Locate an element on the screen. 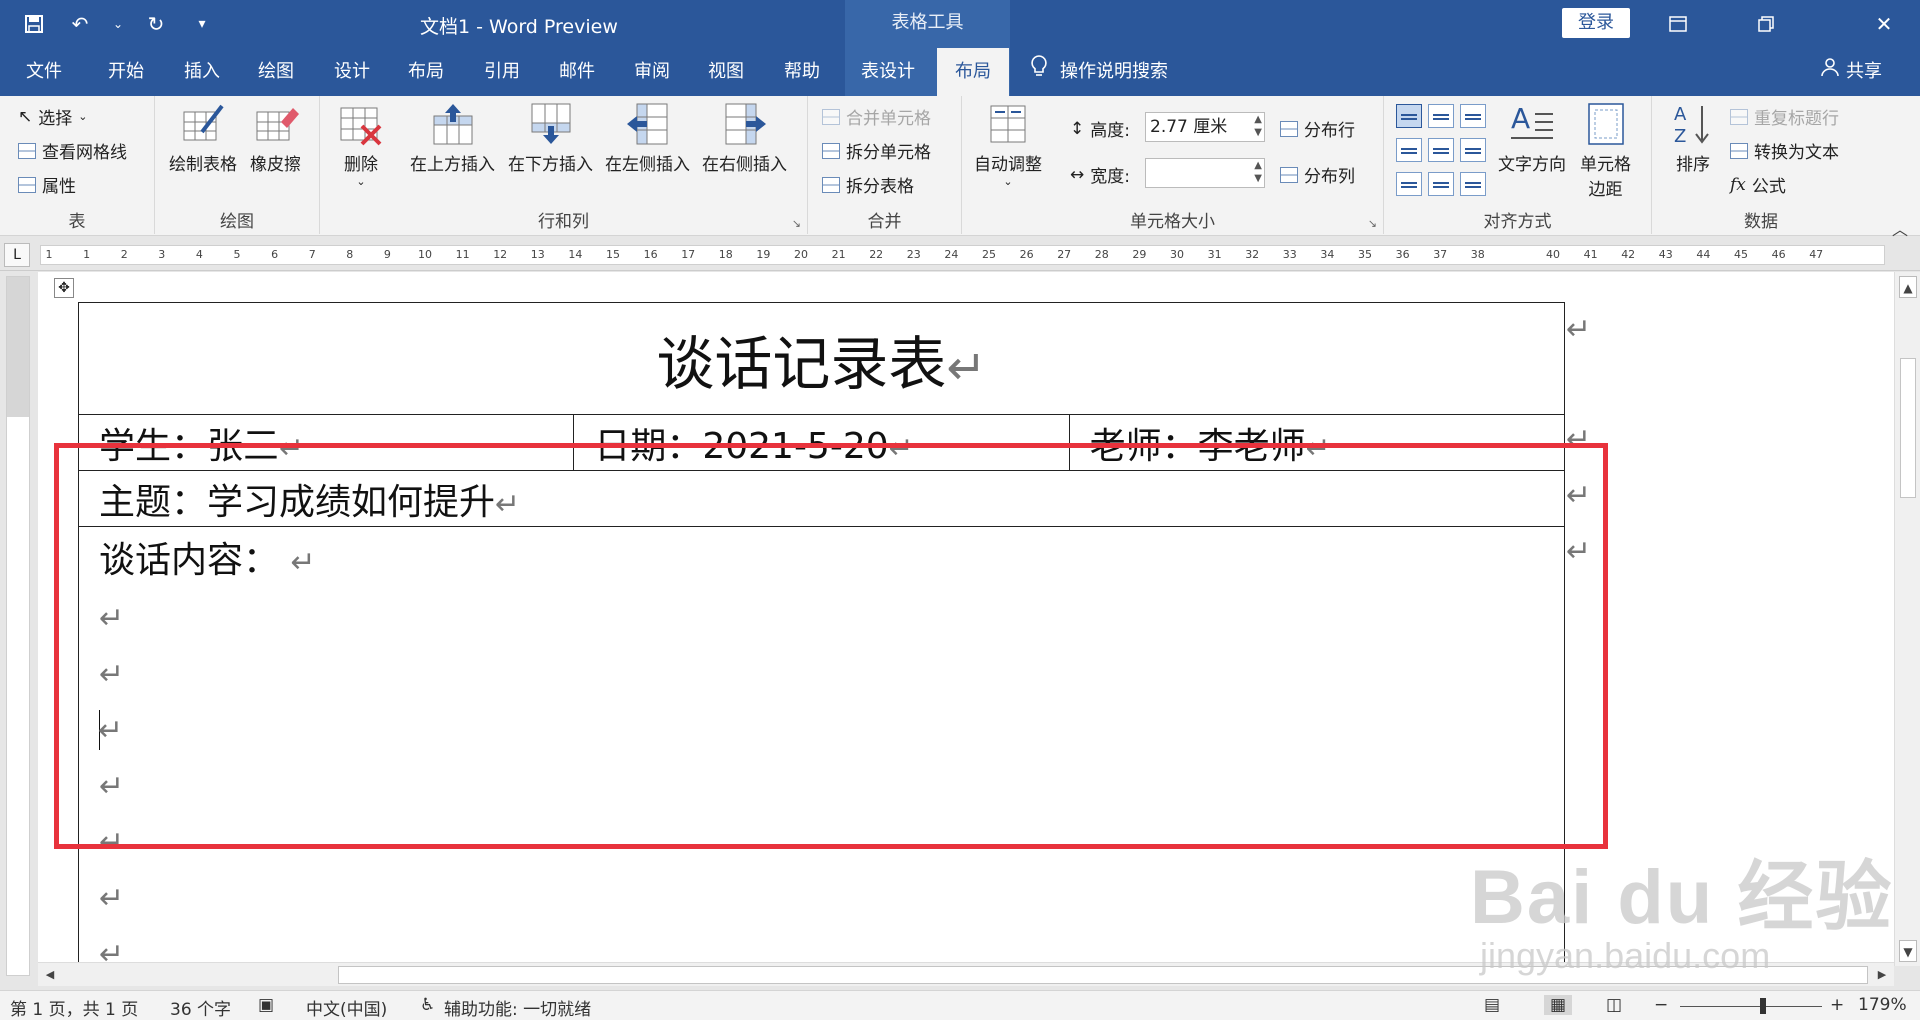 This screenshot has height=1020, width=1920. page-count: 第 1 页，共 1 页 is located at coordinates (74, 1007).